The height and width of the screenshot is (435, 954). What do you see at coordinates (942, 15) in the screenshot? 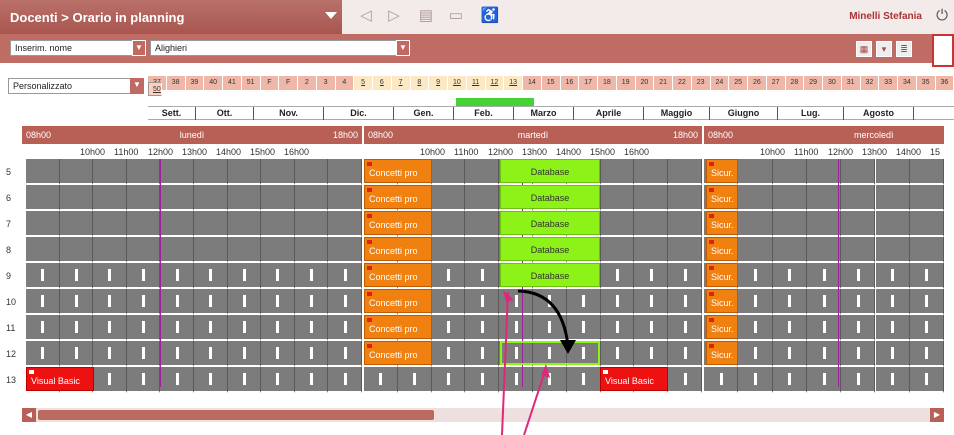
I see `power-icon: ⏻` at bounding box center [942, 15].